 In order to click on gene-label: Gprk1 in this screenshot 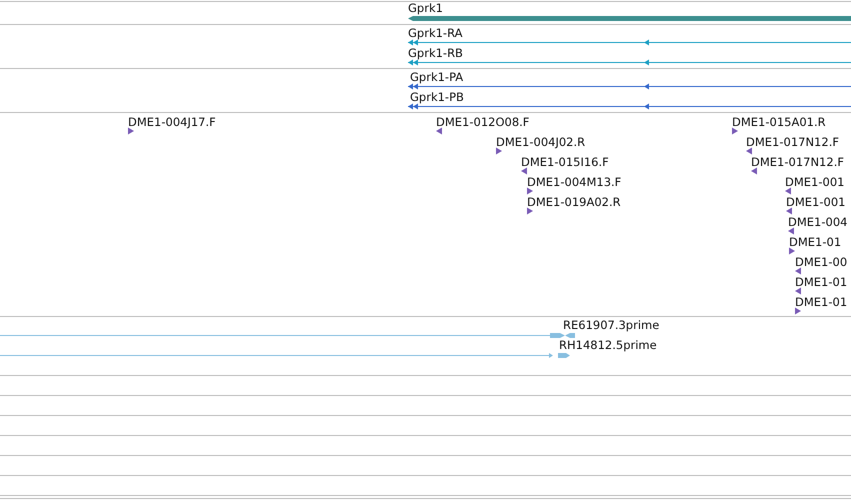, I will do `click(425, 8)`.